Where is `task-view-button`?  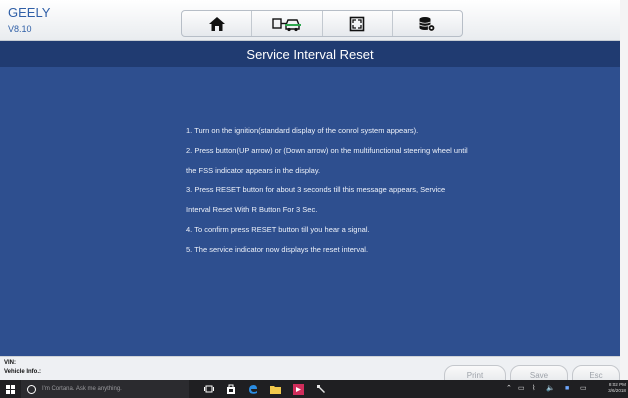 task-view-button is located at coordinates (209, 389).